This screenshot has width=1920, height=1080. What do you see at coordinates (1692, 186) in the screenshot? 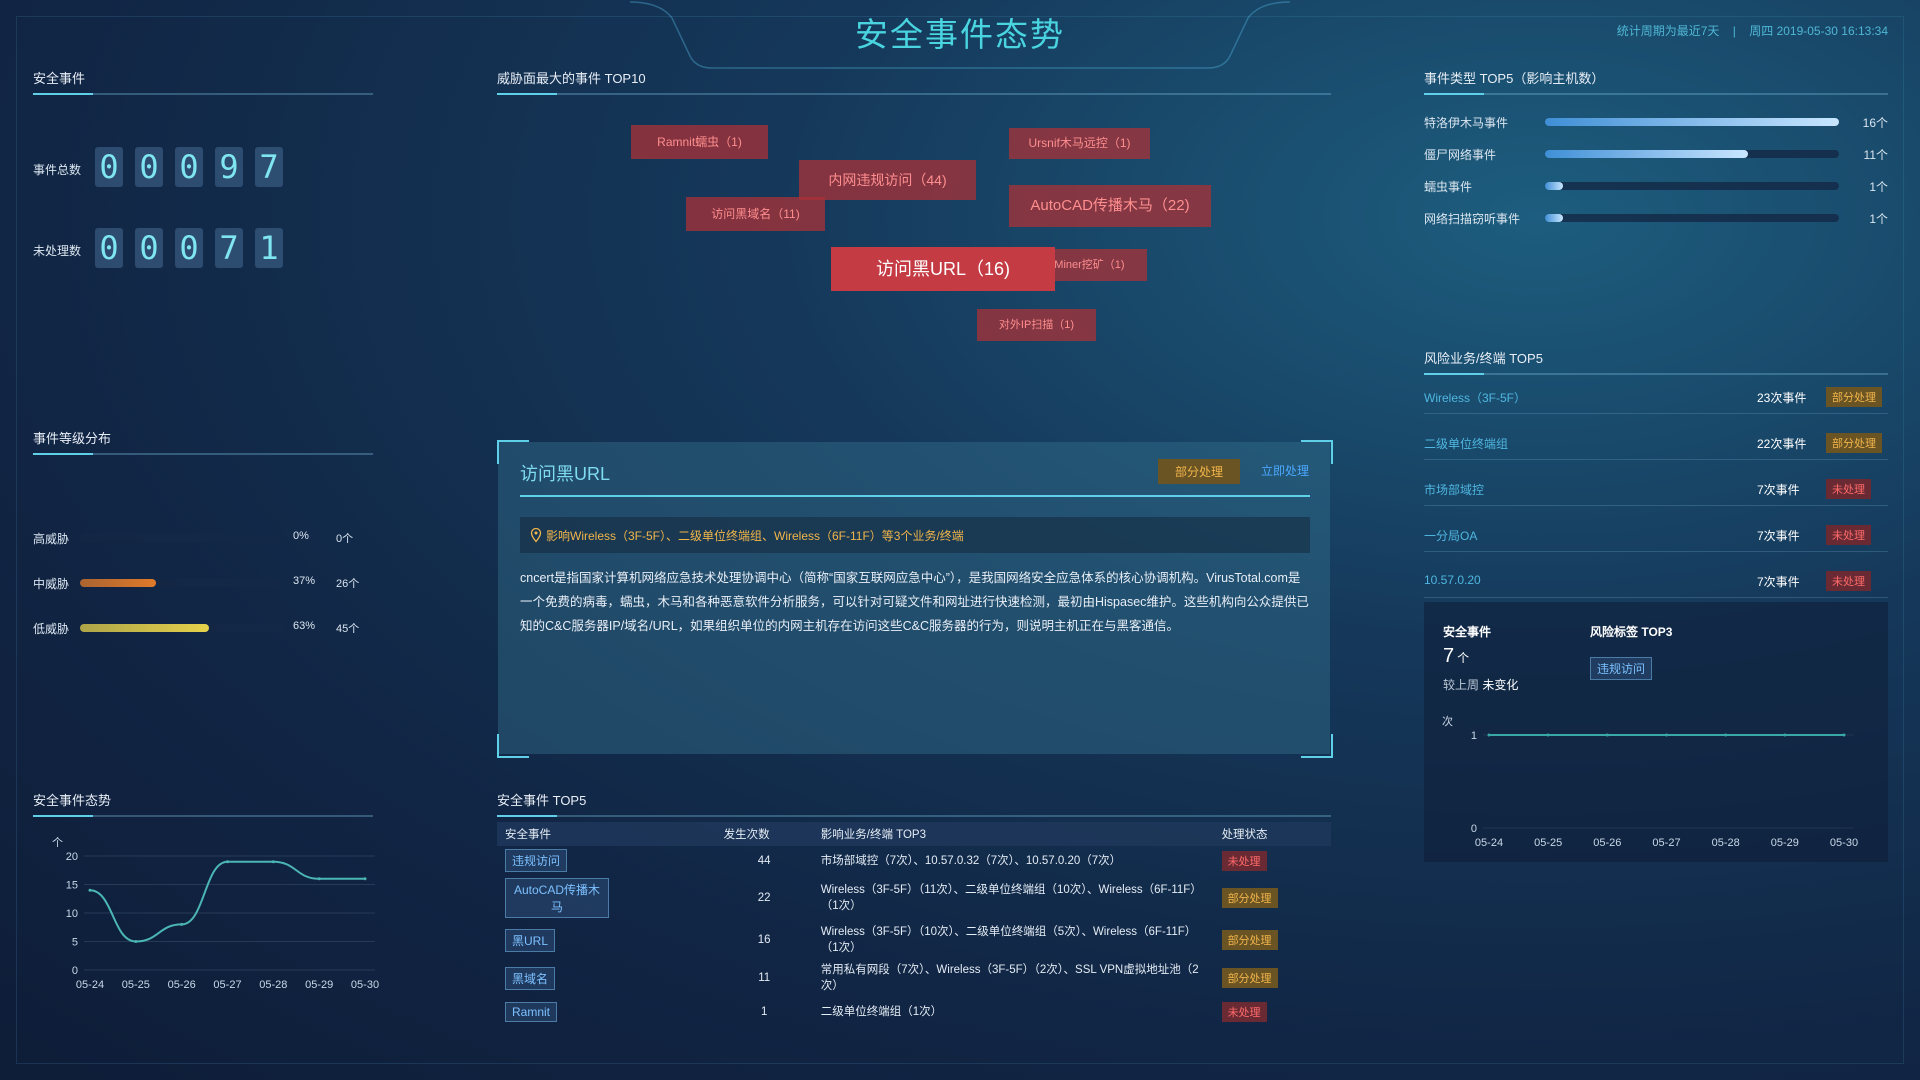
I see `event-type-bar-track` at bounding box center [1692, 186].